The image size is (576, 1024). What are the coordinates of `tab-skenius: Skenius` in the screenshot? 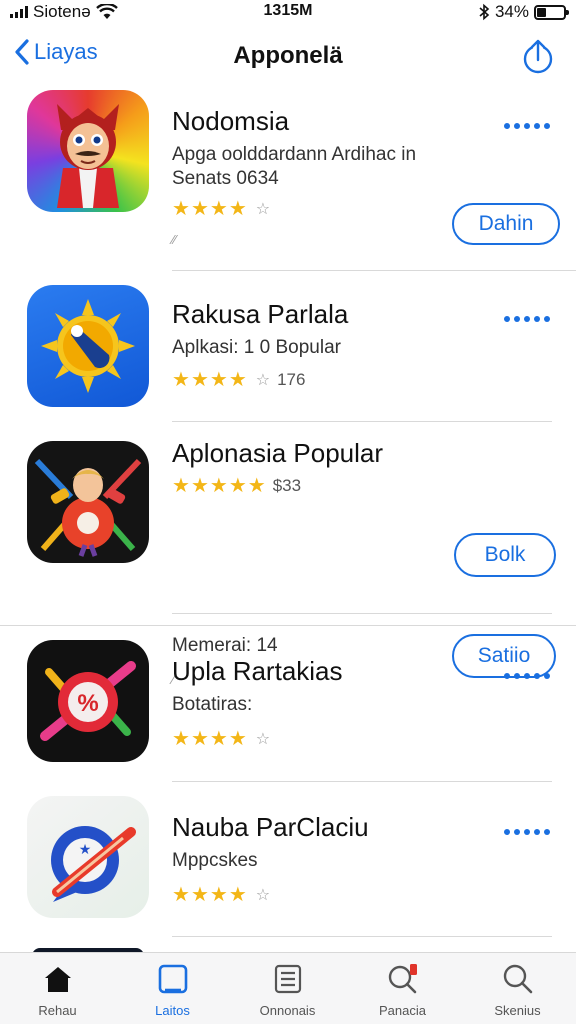 It's located at (517, 988).